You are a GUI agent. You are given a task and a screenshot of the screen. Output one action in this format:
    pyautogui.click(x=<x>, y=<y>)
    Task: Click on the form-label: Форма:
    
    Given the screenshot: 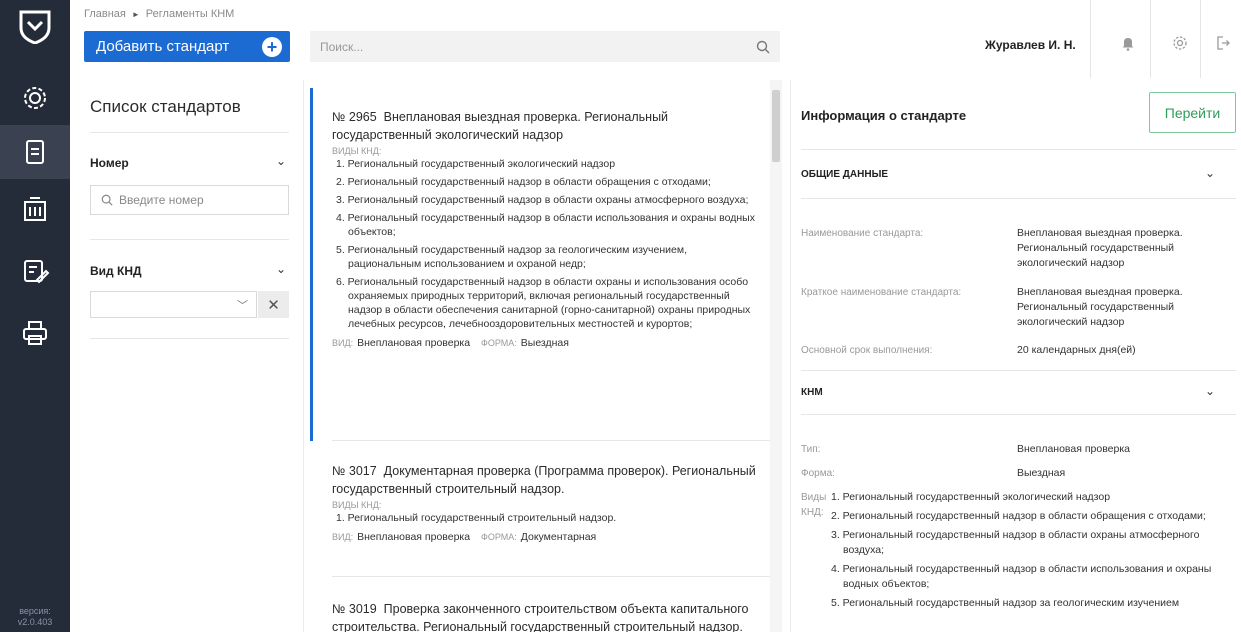 What is the action you would take?
    pyautogui.click(x=818, y=473)
    